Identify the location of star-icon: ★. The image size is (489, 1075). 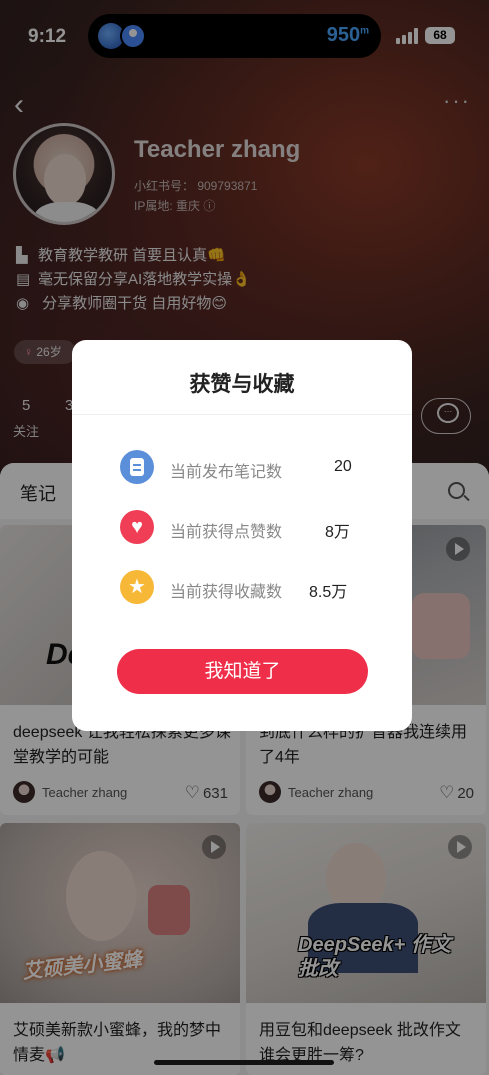
(137, 587).